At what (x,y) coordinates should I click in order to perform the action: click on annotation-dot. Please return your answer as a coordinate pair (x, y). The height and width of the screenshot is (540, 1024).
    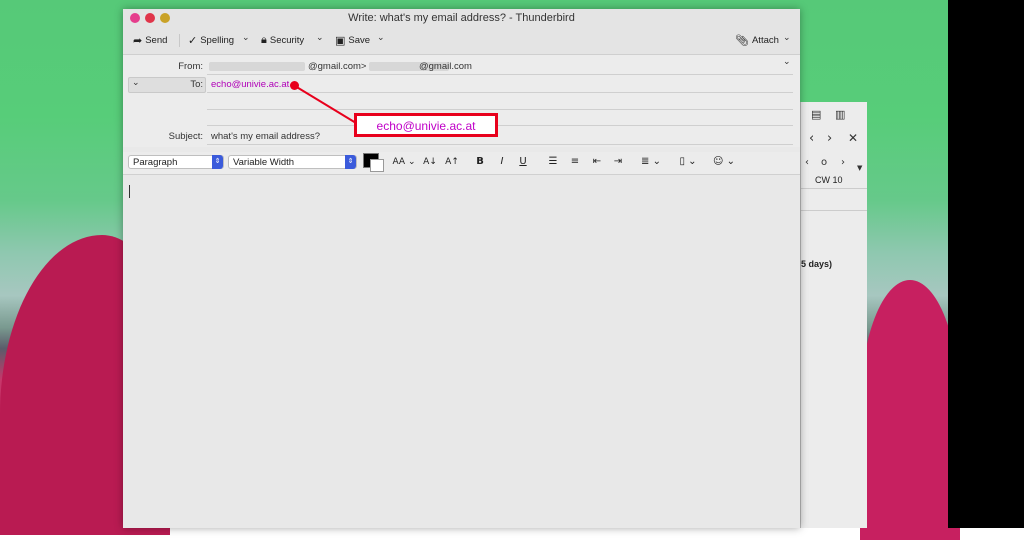
    Looking at the image, I should click on (294, 85).